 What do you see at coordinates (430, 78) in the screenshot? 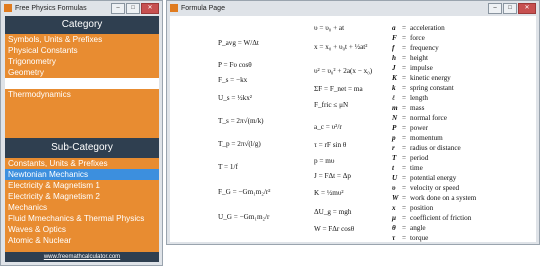
I see `legend-desc: kinetic energy` at bounding box center [430, 78].